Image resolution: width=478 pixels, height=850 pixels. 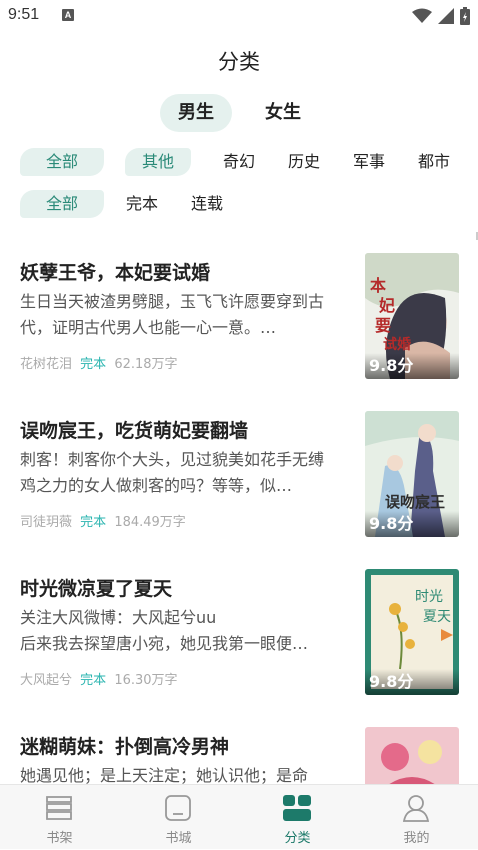 What do you see at coordinates (239, 204) in the screenshot?
I see `status-filter-row: 全部 完本 连载` at bounding box center [239, 204].